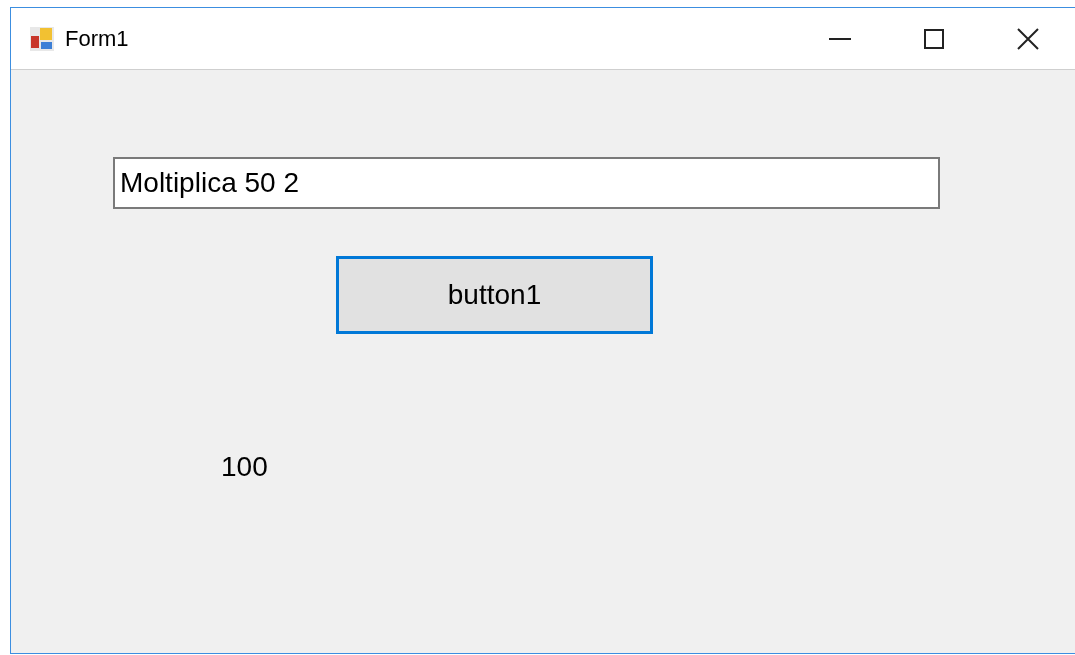  What do you see at coordinates (934, 38) in the screenshot?
I see `maximize-icon` at bounding box center [934, 38].